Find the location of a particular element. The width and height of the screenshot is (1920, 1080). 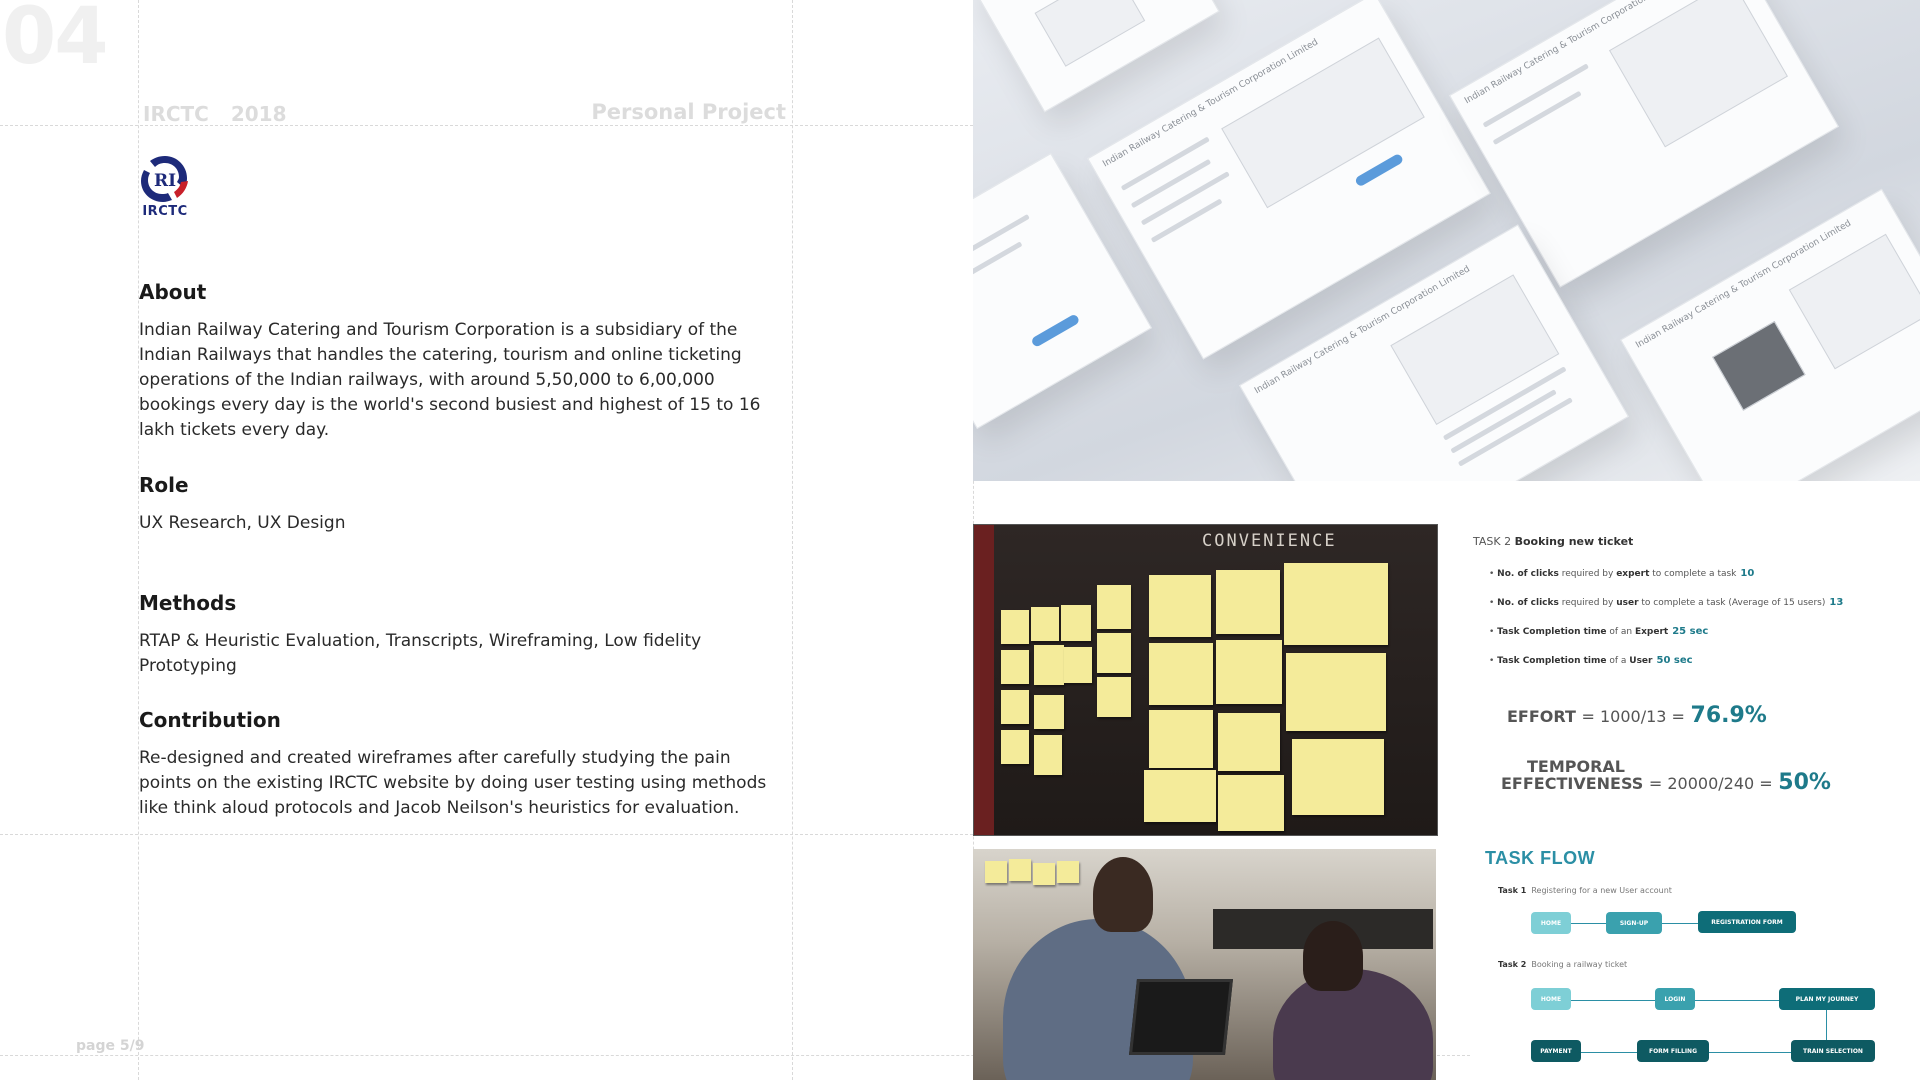

user-testing-photo is located at coordinates (1204, 964).